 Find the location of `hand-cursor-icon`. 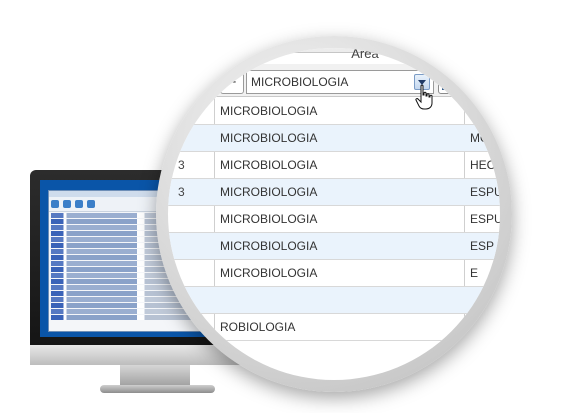

hand-cursor-icon is located at coordinates (424, 97).